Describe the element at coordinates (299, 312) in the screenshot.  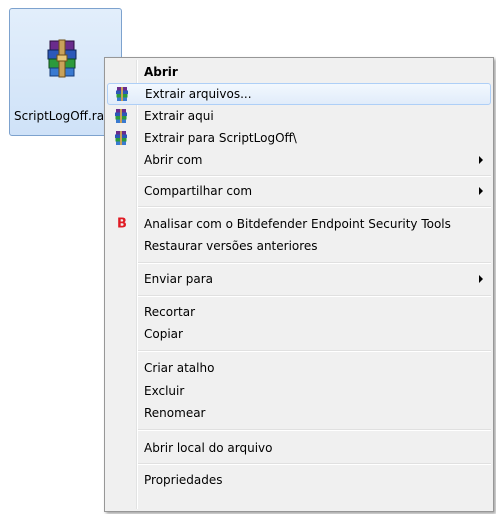
I see `menu-item-cut: Recortar` at that location.